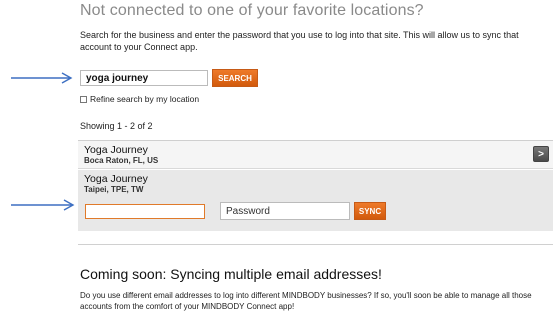 This screenshot has height=320, width=557. What do you see at coordinates (116, 126) in the screenshot?
I see `results-count: Showing 1 - 2 of 2` at bounding box center [116, 126].